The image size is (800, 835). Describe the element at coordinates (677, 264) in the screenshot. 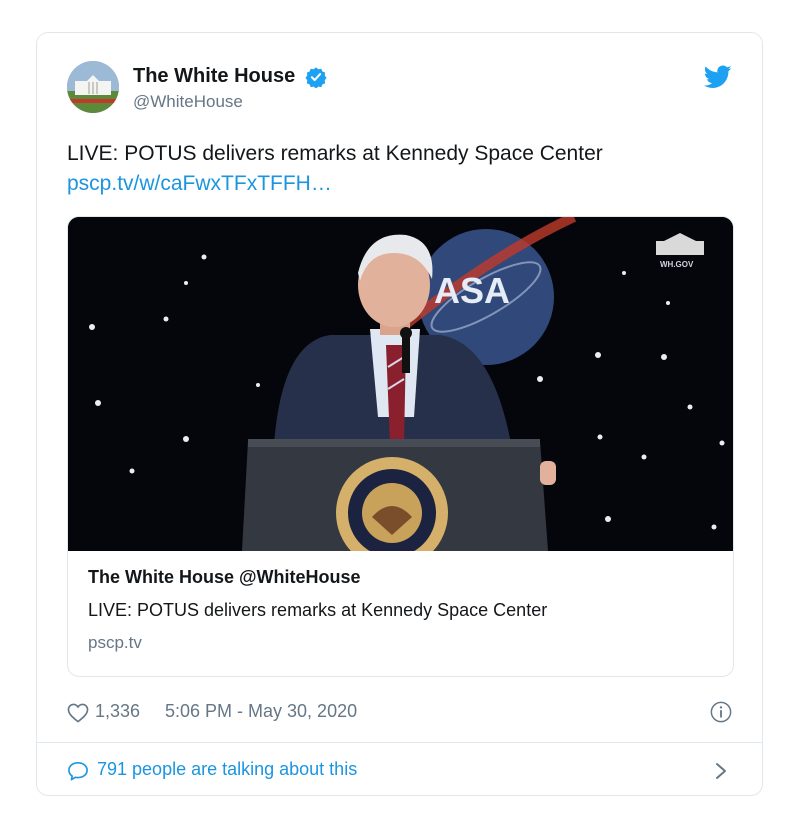

I see `svg-text: WH.GOV` at that location.